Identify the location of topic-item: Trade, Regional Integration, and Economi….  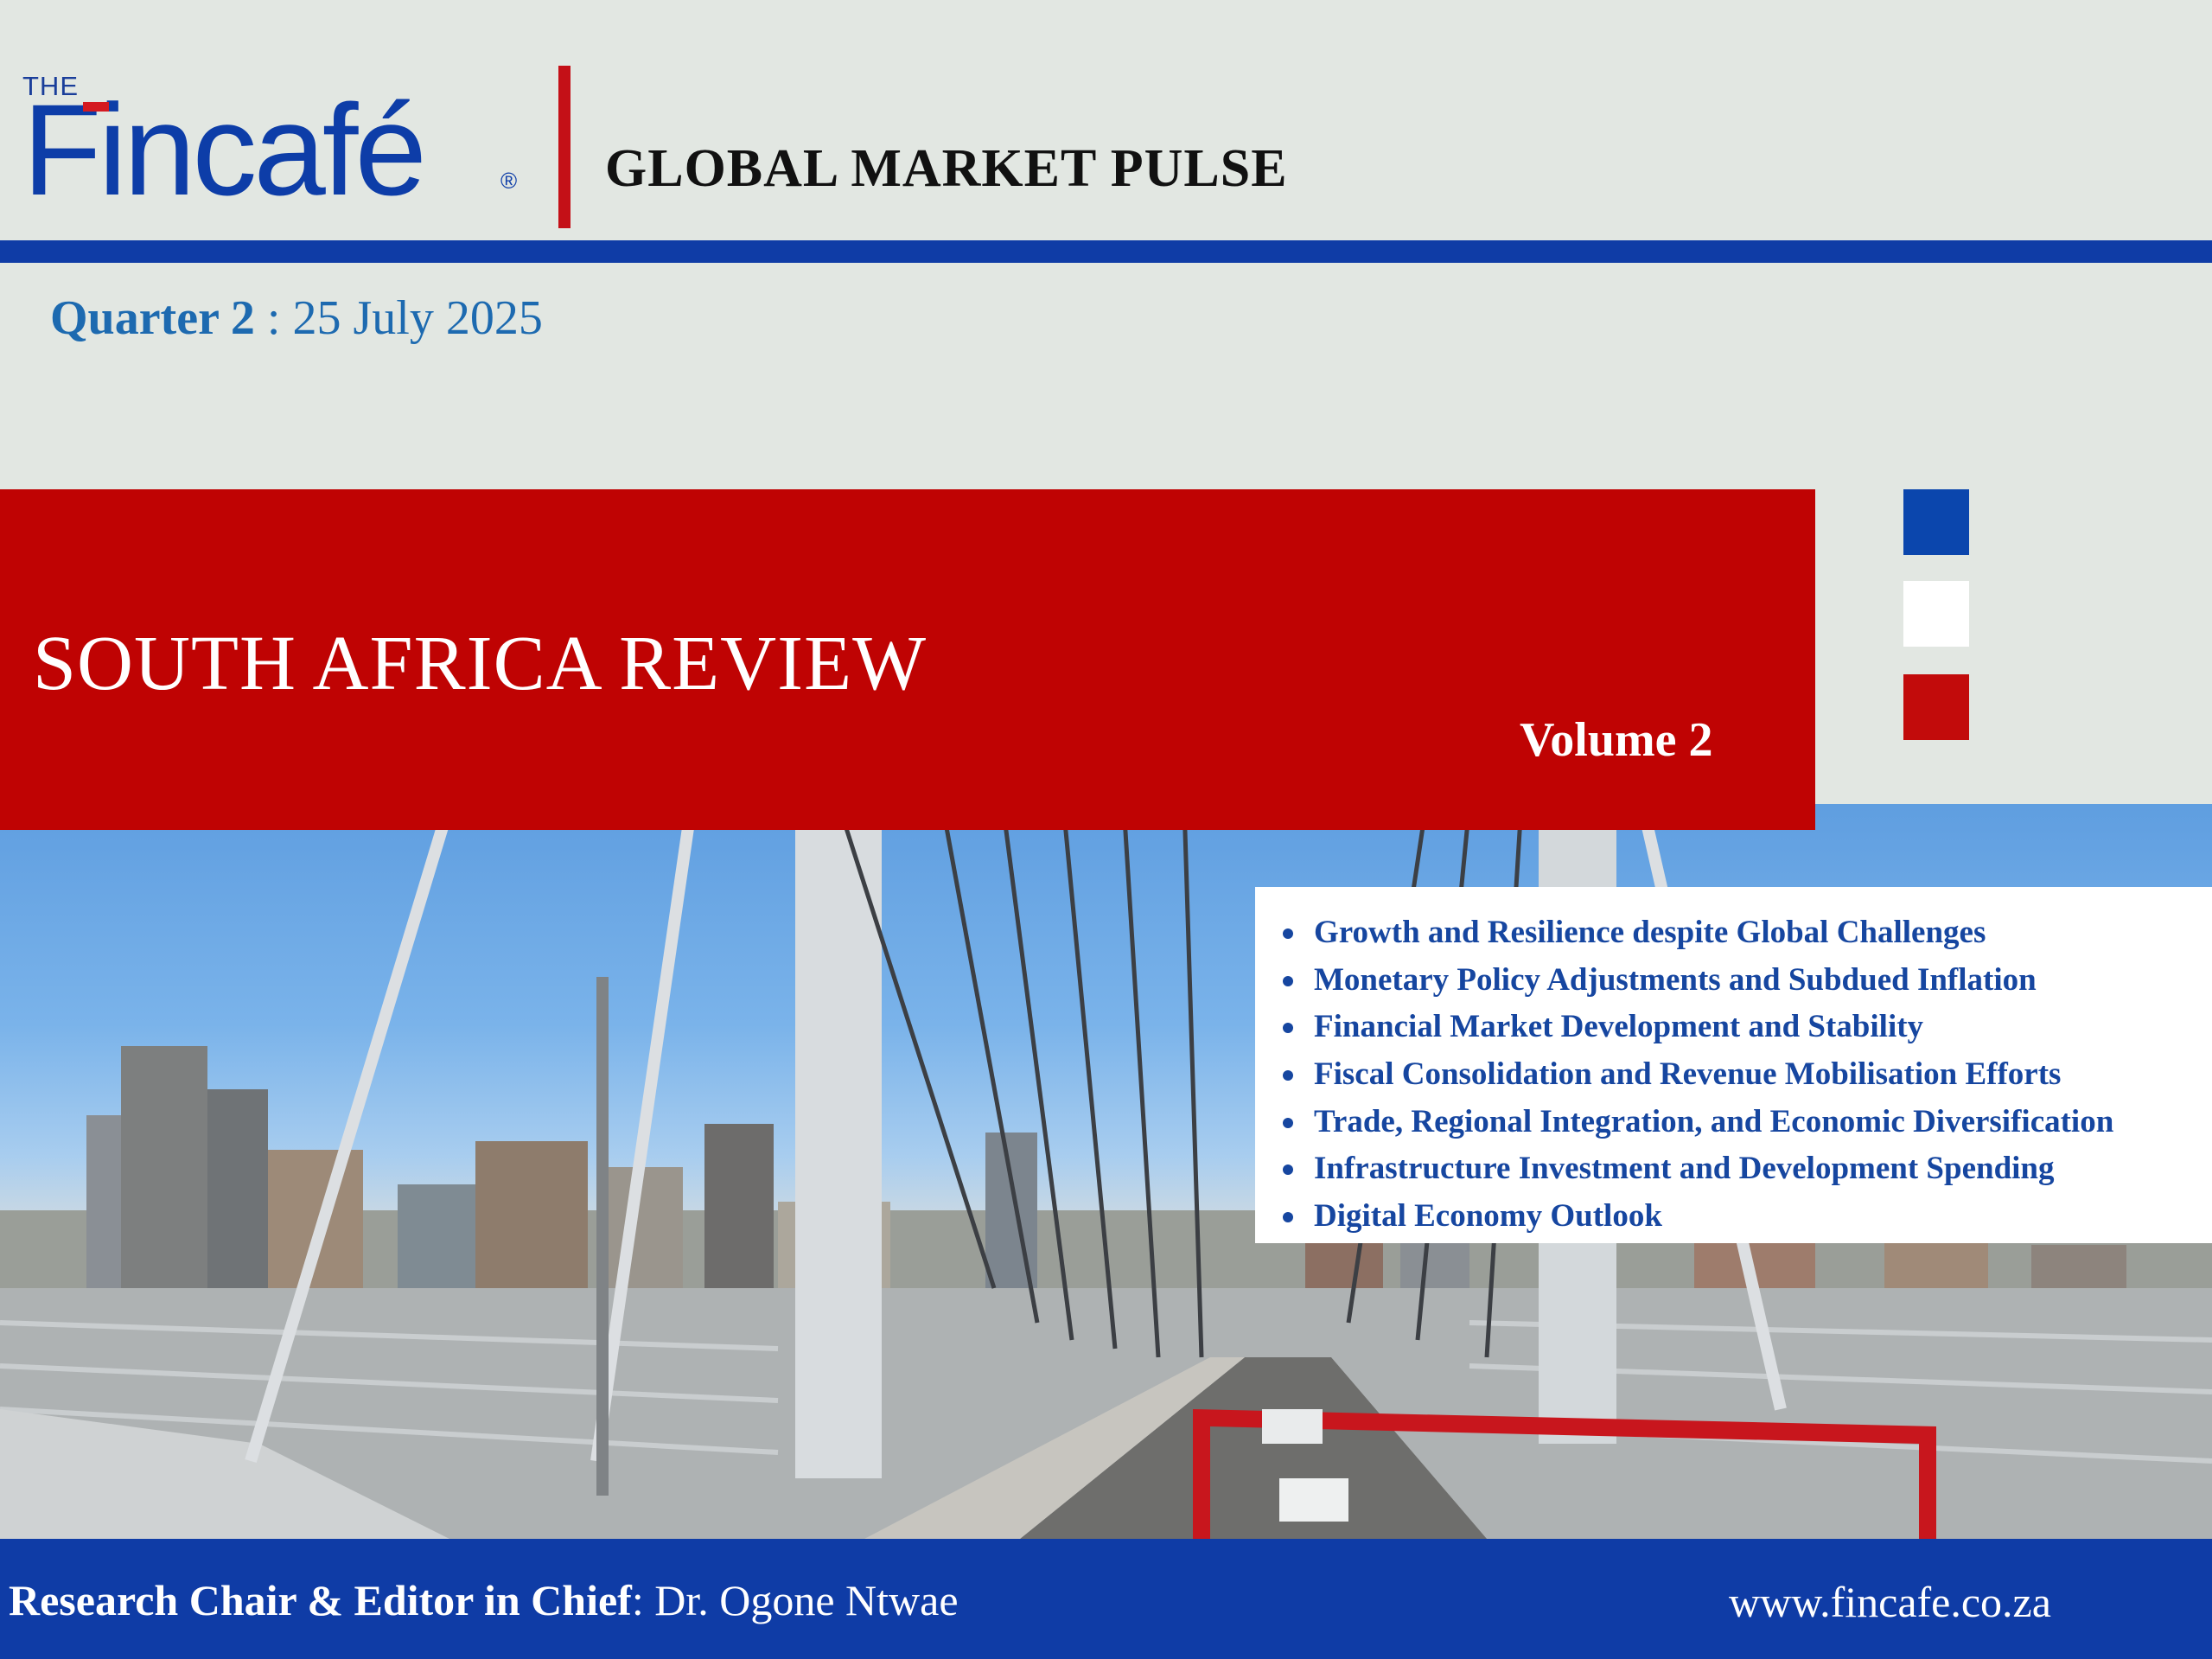
(1698, 1122).